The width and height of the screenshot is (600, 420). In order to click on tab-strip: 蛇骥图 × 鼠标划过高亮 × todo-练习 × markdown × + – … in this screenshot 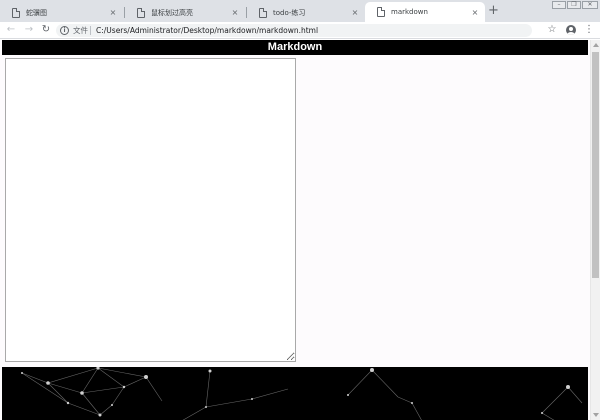, I will do `click(300, 11)`.